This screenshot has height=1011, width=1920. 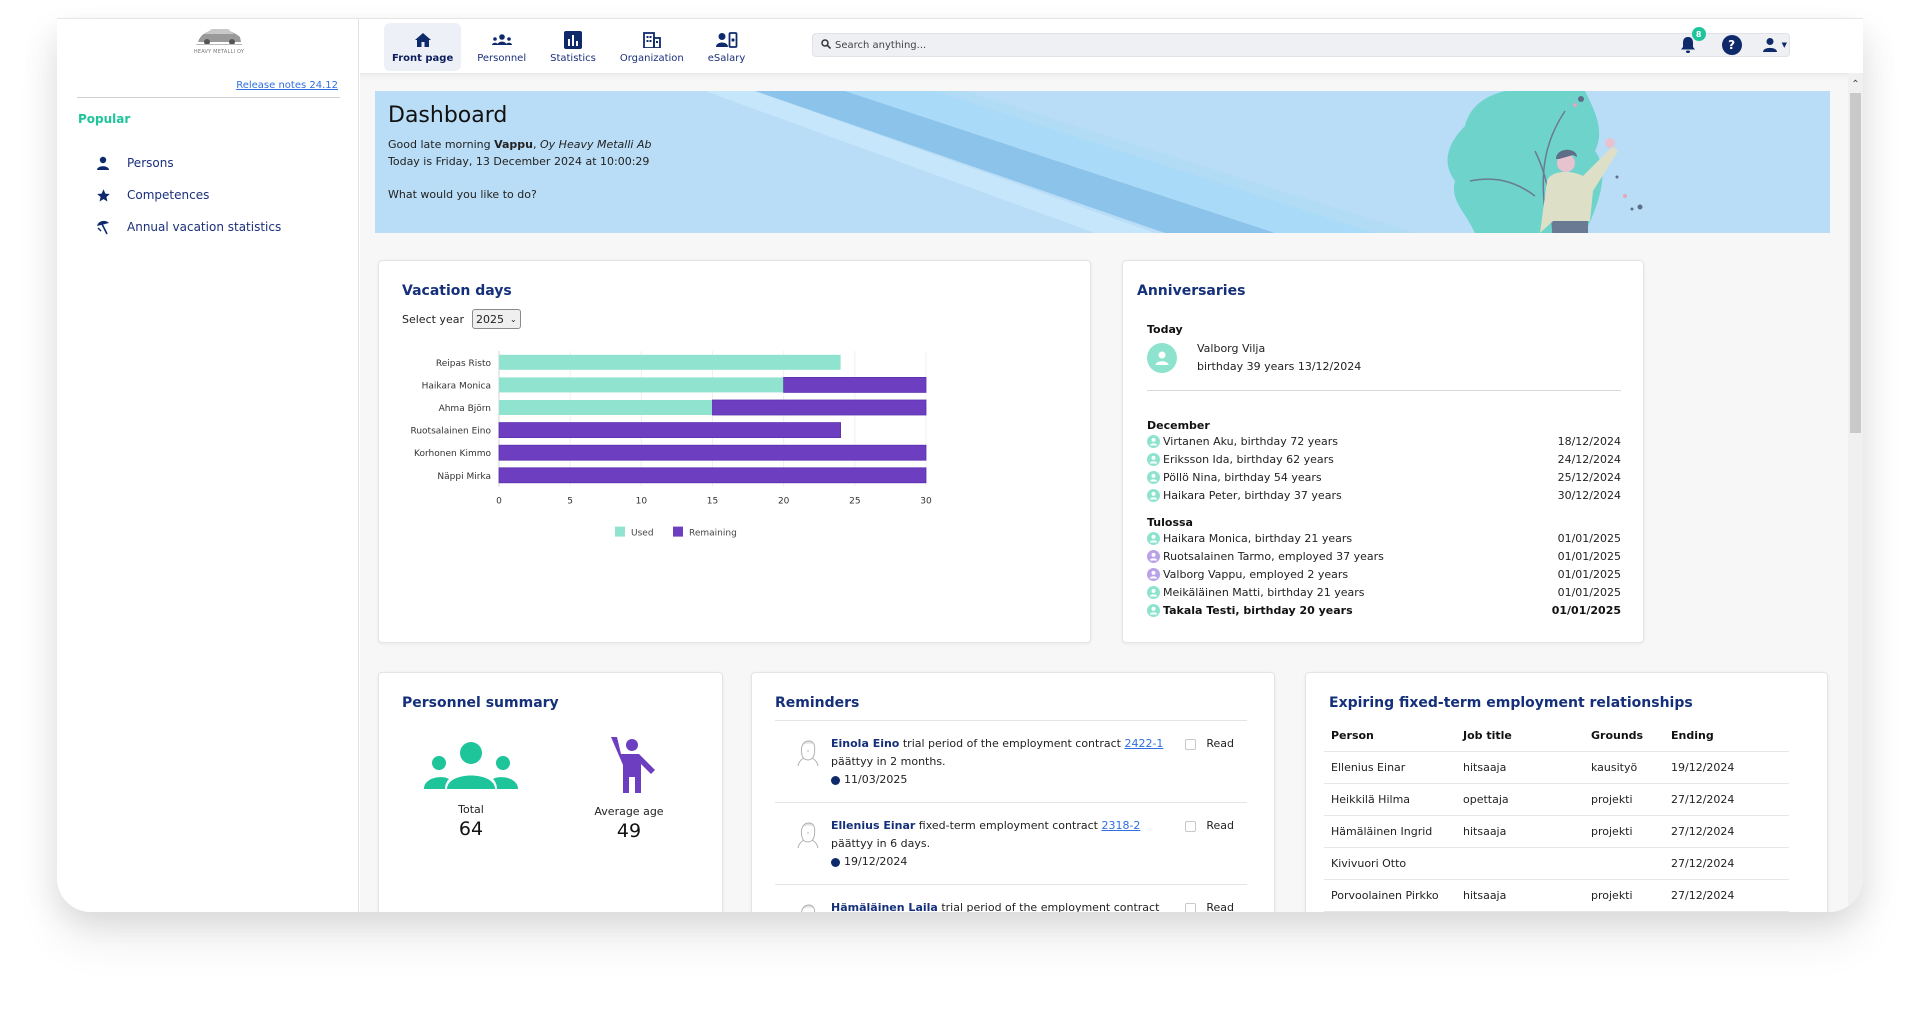 What do you see at coordinates (1731, 45) in the screenshot?
I see `help-button: ?` at bounding box center [1731, 45].